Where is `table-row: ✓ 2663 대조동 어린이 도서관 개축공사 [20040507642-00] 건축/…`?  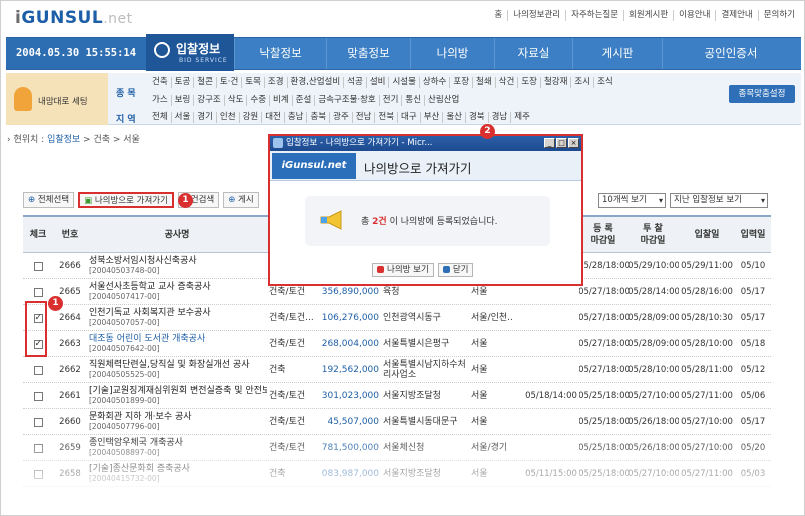
table-row: ✓ 2663 대조동 어린이 도서관 개축공사 [20040507642-00] 건축/… is located at coordinates (397, 344).